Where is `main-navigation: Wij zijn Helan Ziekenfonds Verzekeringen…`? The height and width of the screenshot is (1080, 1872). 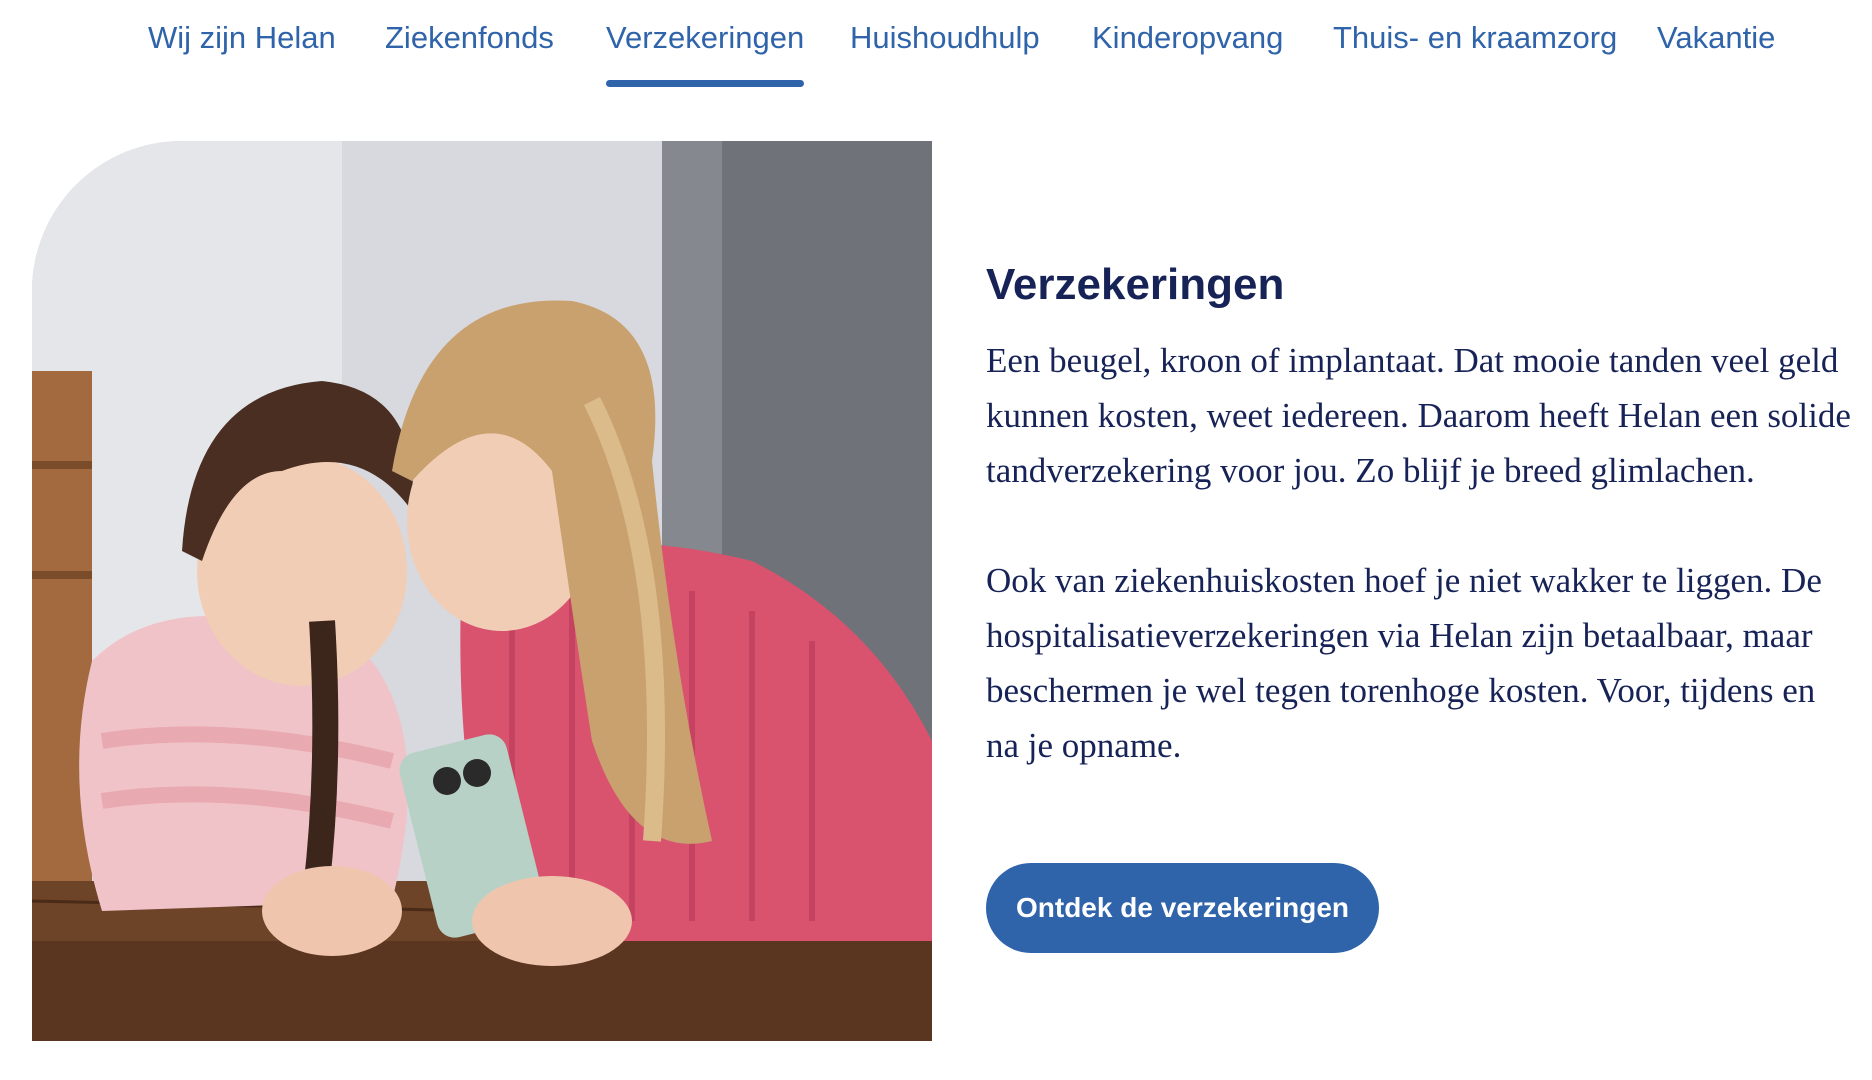
main-navigation: Wij zijn Helan Ziekenfonds Verzekeringen… is located at coordinates (936, 45).